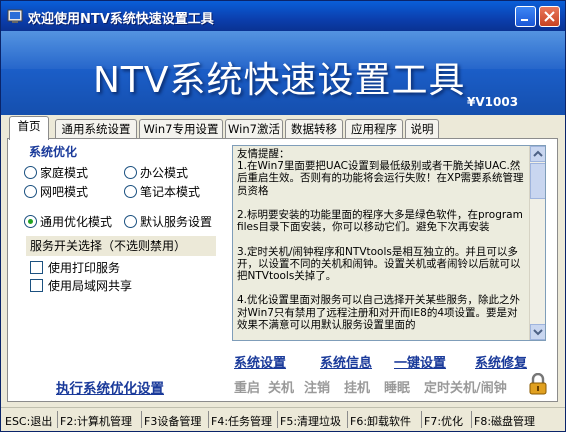 This screenshot has height=432, width=566. Describe the element at coordinates (29, 128) in the screenshot. I see `tab-home: 首页` at that location.